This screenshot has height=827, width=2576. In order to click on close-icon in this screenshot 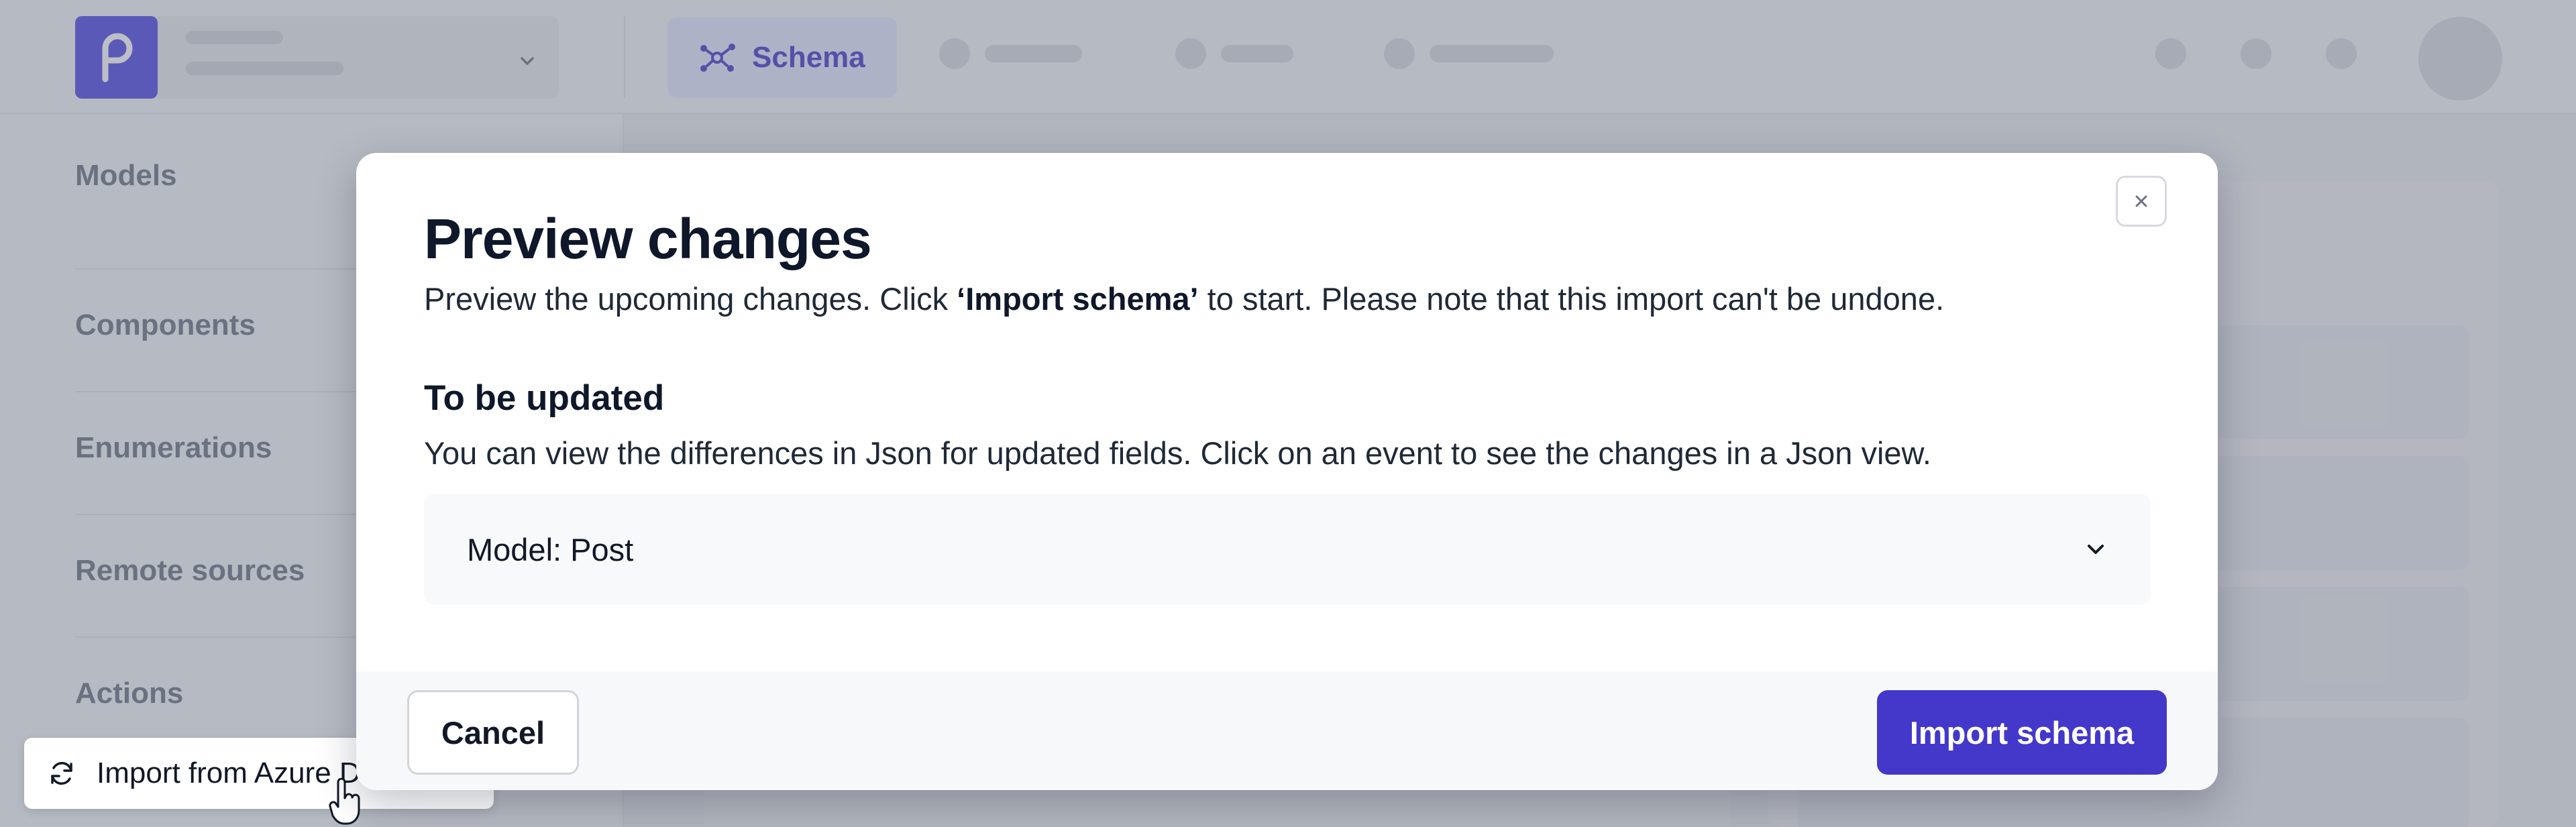, I will do `click(2141, 201)`.